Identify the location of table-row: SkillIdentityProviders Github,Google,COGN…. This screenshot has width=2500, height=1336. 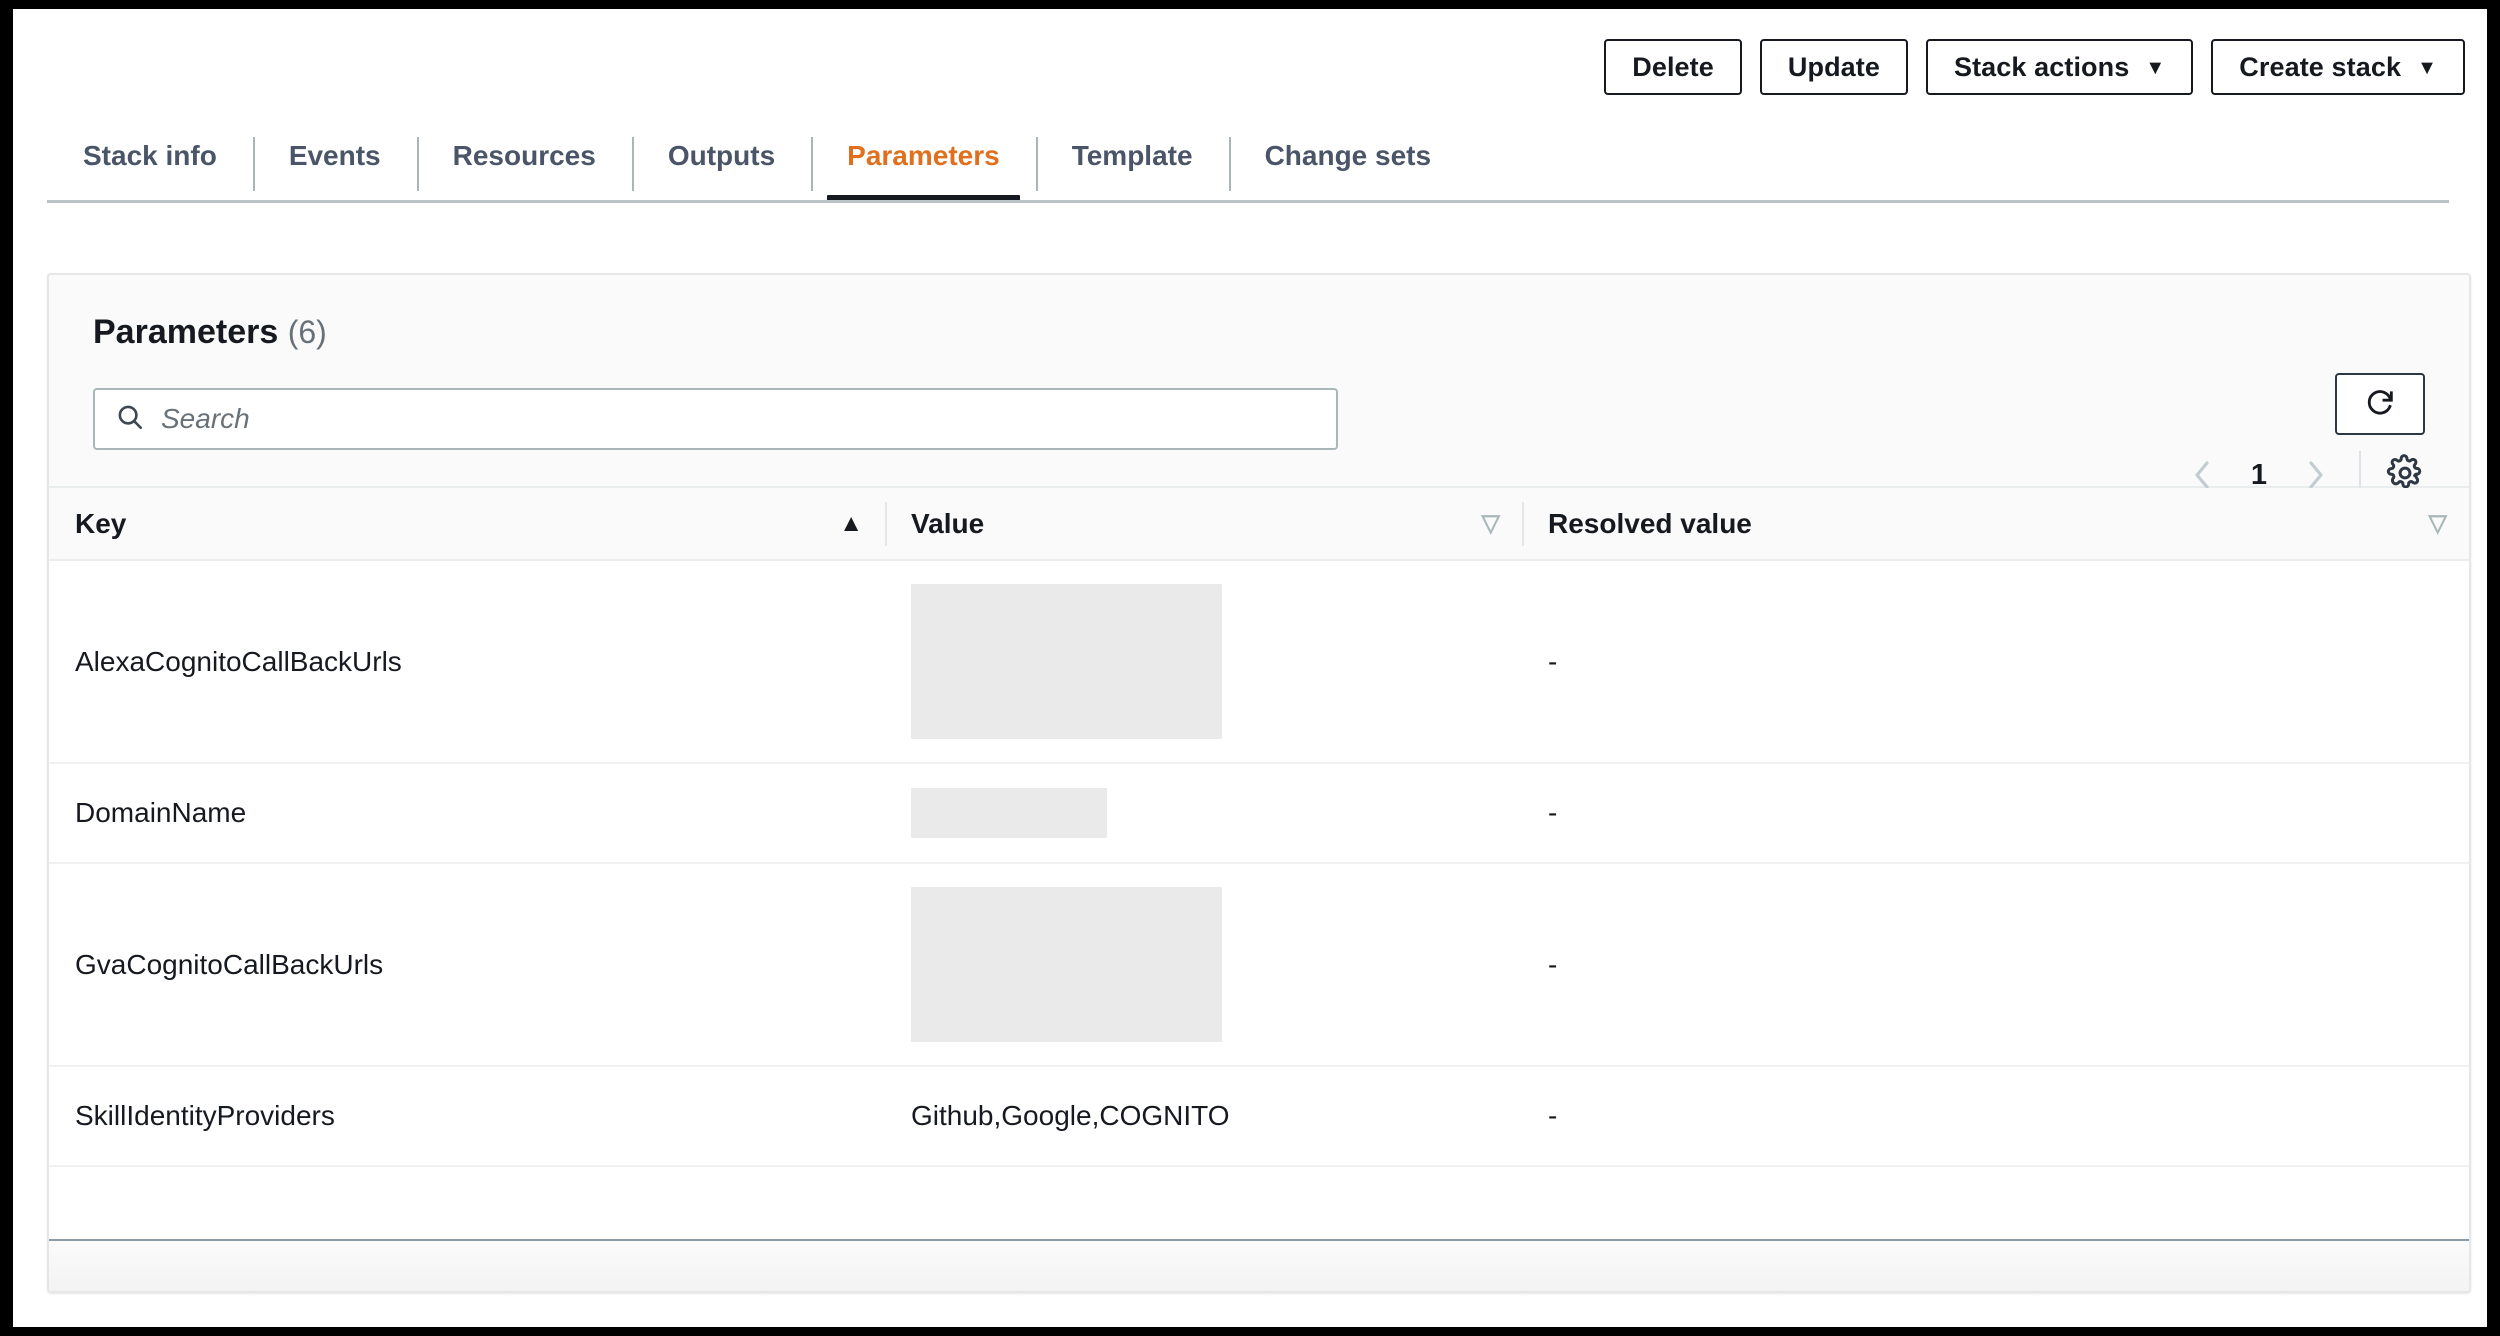
(1259, 1116).